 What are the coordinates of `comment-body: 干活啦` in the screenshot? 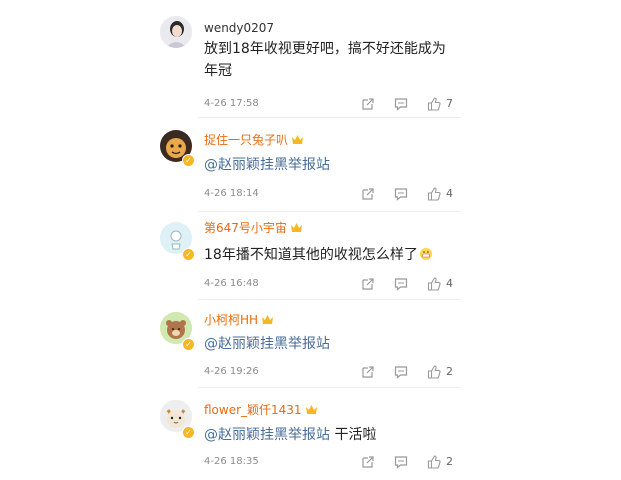 It's located at (353, 435).